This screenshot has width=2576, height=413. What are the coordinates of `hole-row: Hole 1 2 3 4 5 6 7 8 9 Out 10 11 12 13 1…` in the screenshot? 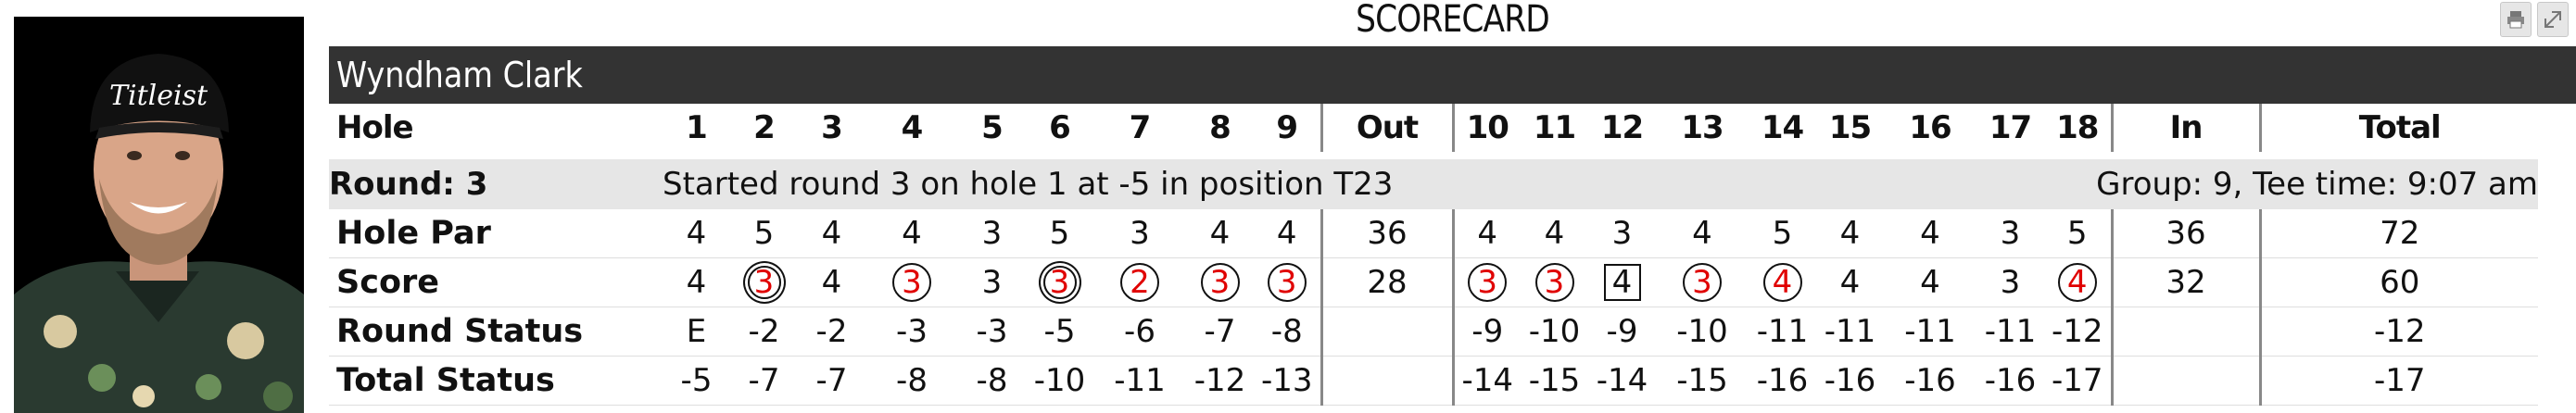 It's located at (1433, 128).